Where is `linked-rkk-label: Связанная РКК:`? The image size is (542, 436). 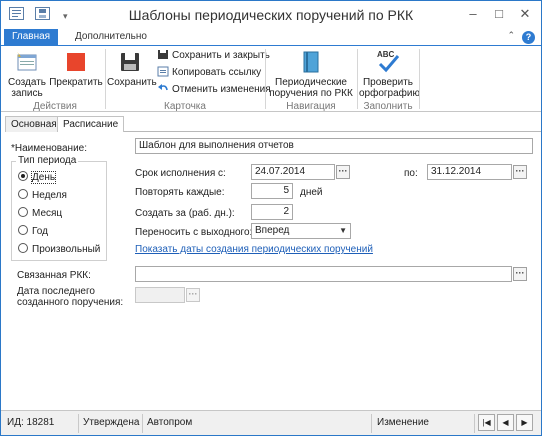
linked-rkk-label: Связанная РКК: is located at coordinates (54, 275).